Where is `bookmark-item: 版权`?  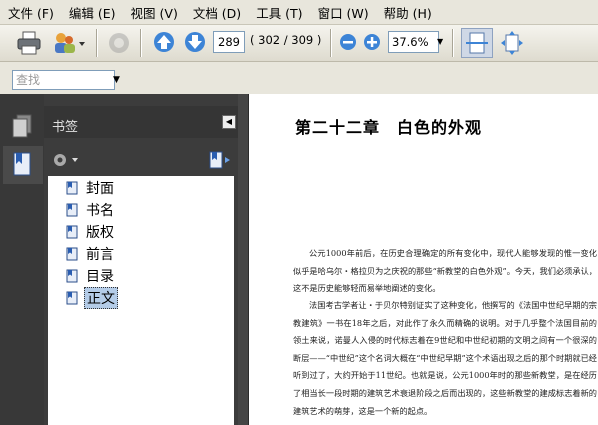
bookmark-item: 版权 is located at coordinates (91, 232).